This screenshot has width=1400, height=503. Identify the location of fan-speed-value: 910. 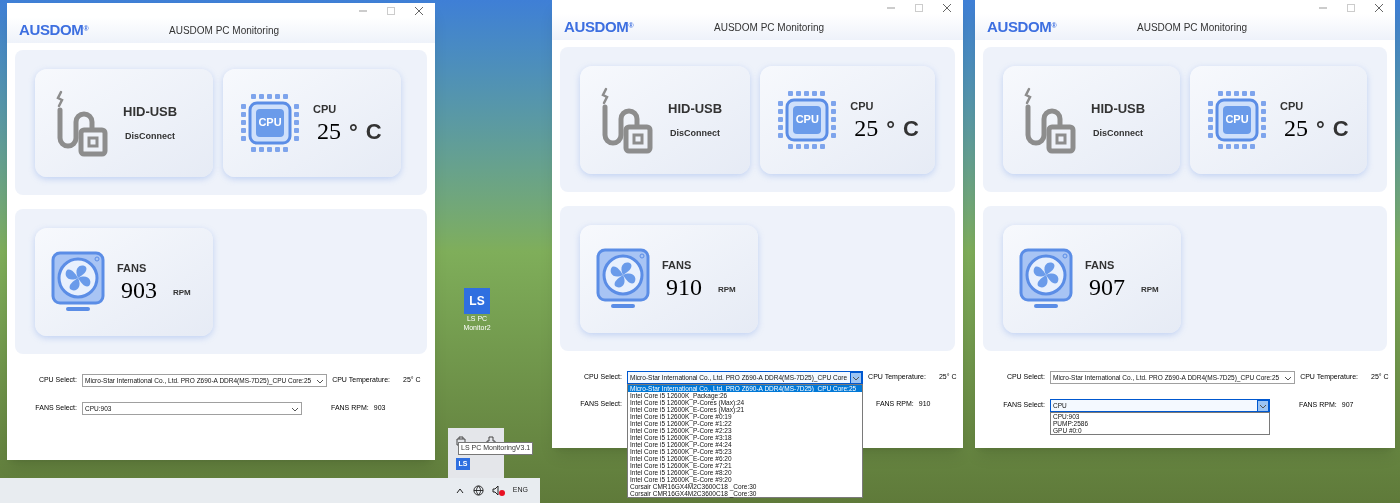
(684, 286).